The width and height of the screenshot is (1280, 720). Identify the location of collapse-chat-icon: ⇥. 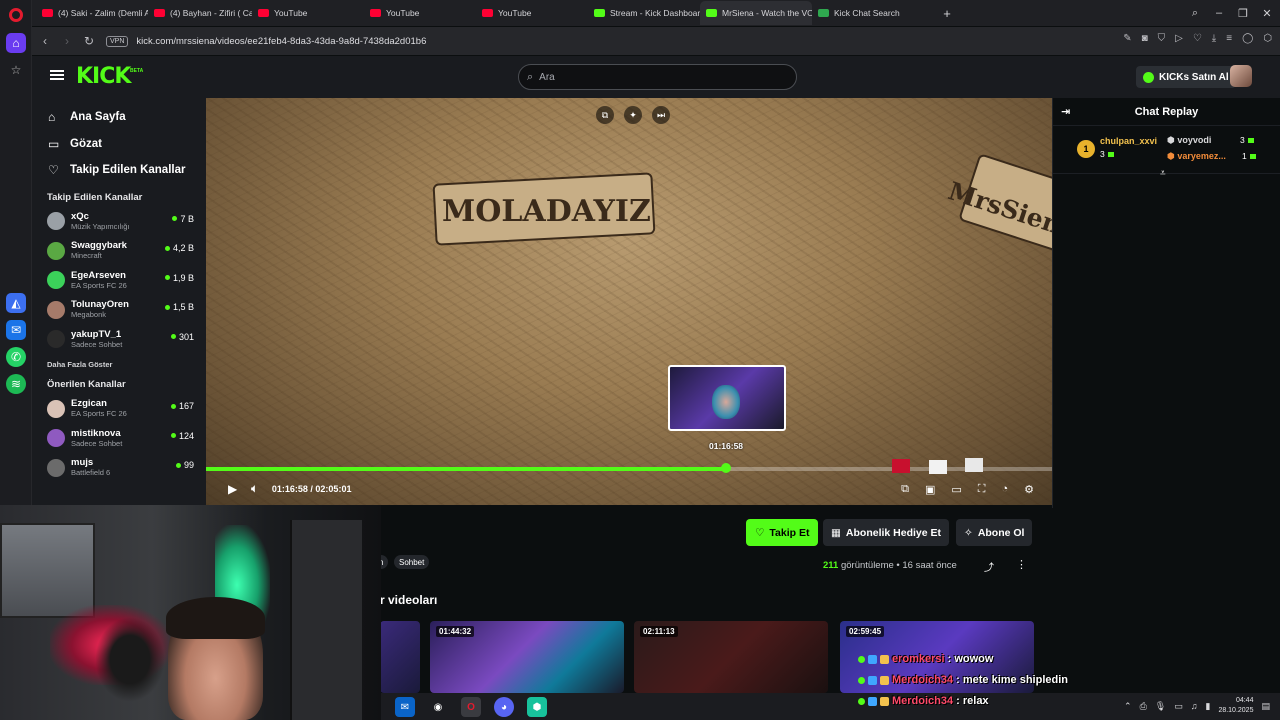
(1065, 111).